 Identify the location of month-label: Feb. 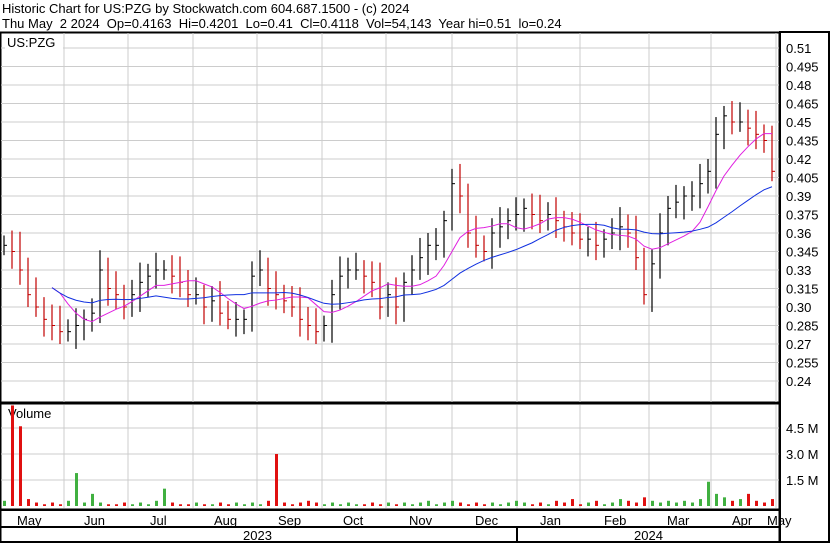
(615, 520).